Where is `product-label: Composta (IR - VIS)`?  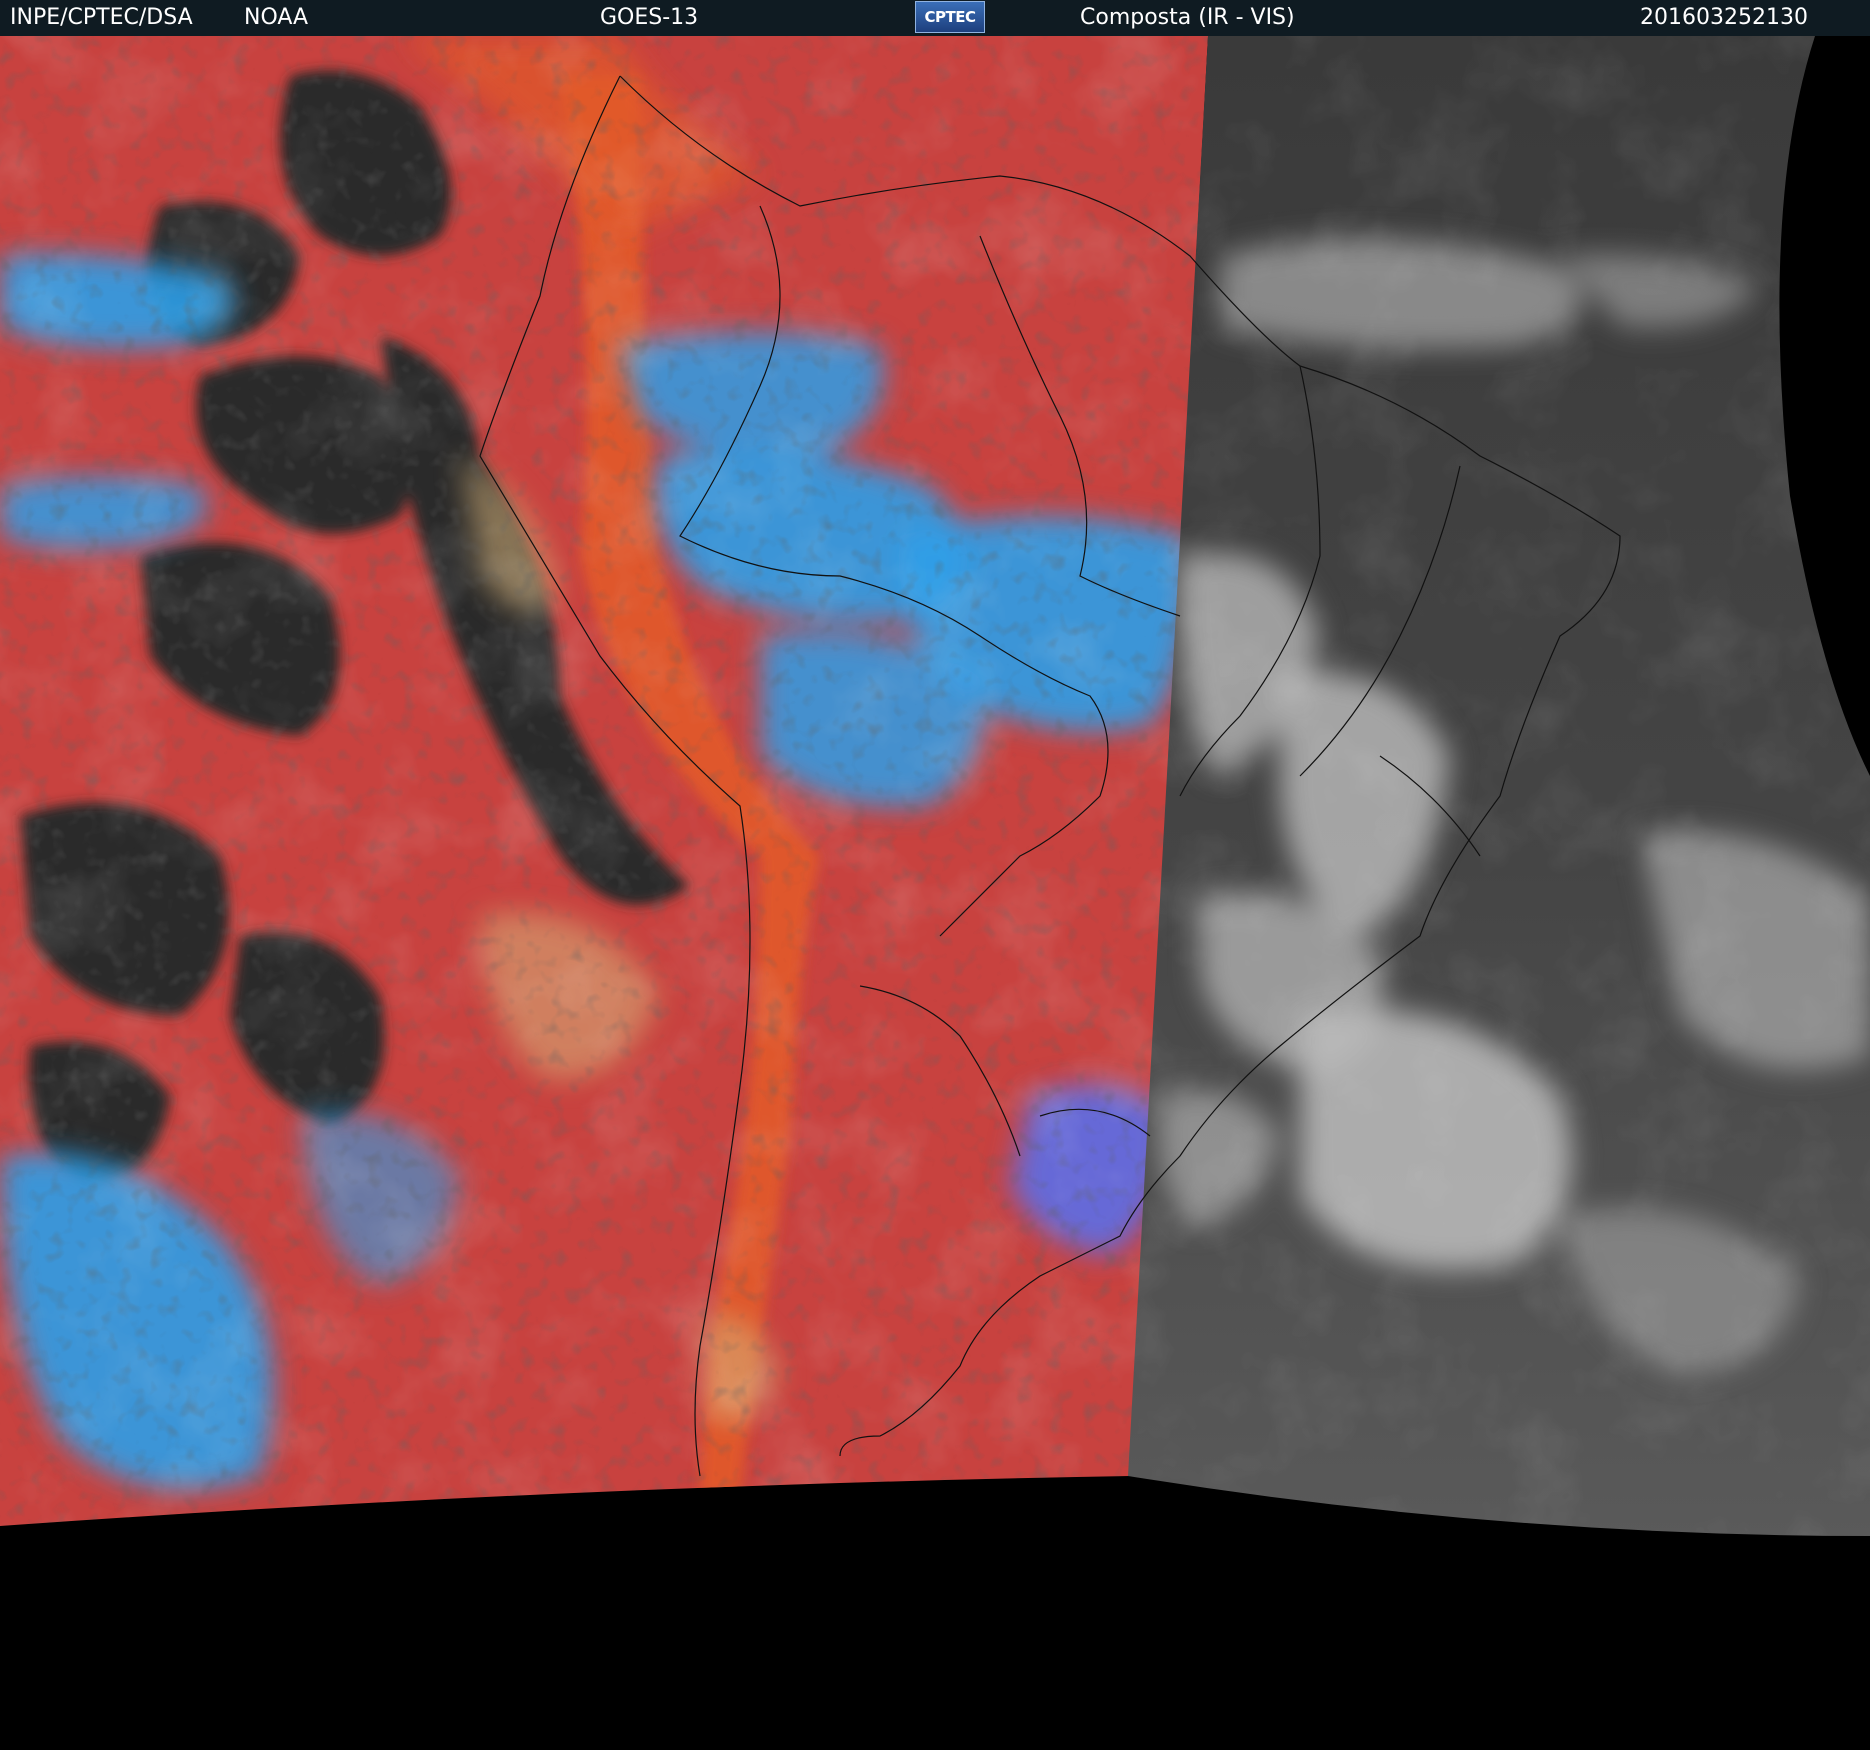
product-label: Composta (IR - VIS) is located at coordinates (1187, 17).